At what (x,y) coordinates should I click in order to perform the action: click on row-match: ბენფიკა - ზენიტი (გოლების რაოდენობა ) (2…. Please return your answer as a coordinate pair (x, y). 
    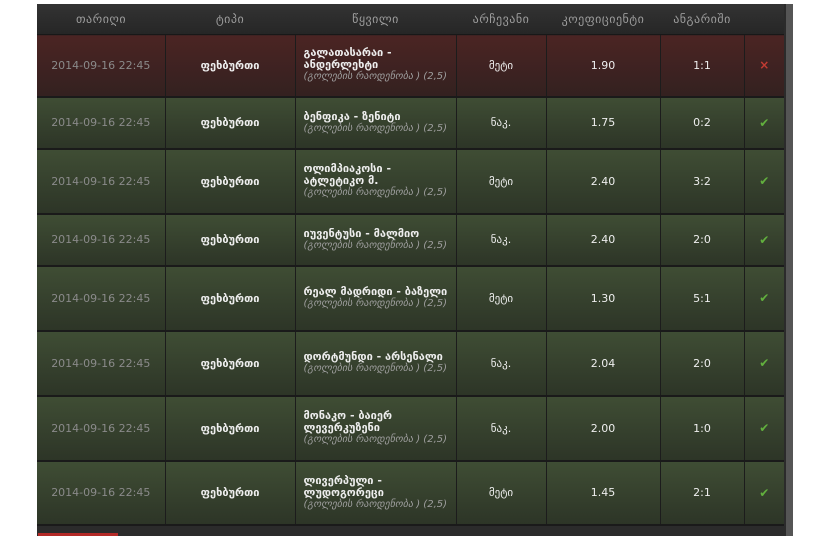
    Looking at the image, I should click on (376, 123).